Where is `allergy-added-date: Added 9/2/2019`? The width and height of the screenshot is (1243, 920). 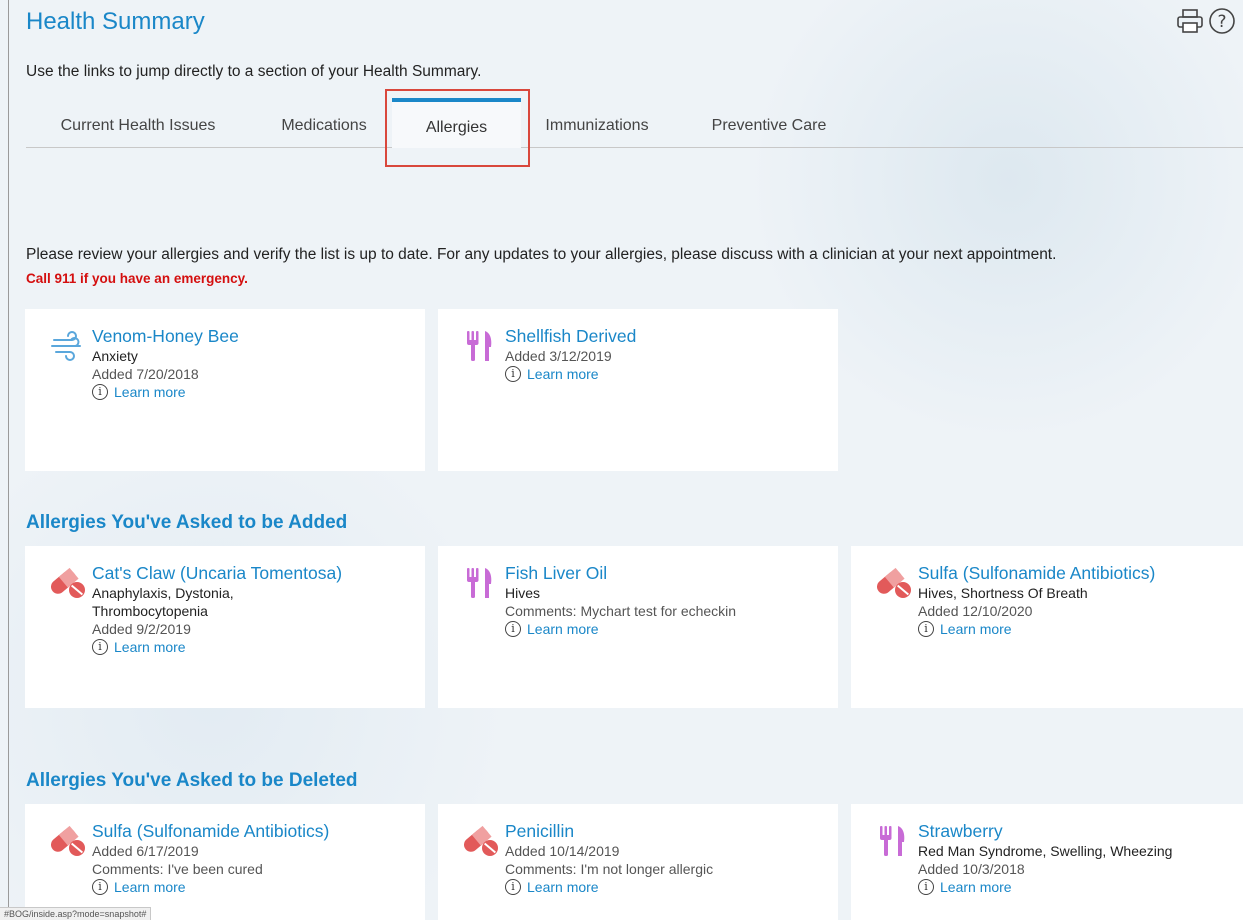 allergy-added-date: Added 9/2/2019 is located at coordinates (141, 629).